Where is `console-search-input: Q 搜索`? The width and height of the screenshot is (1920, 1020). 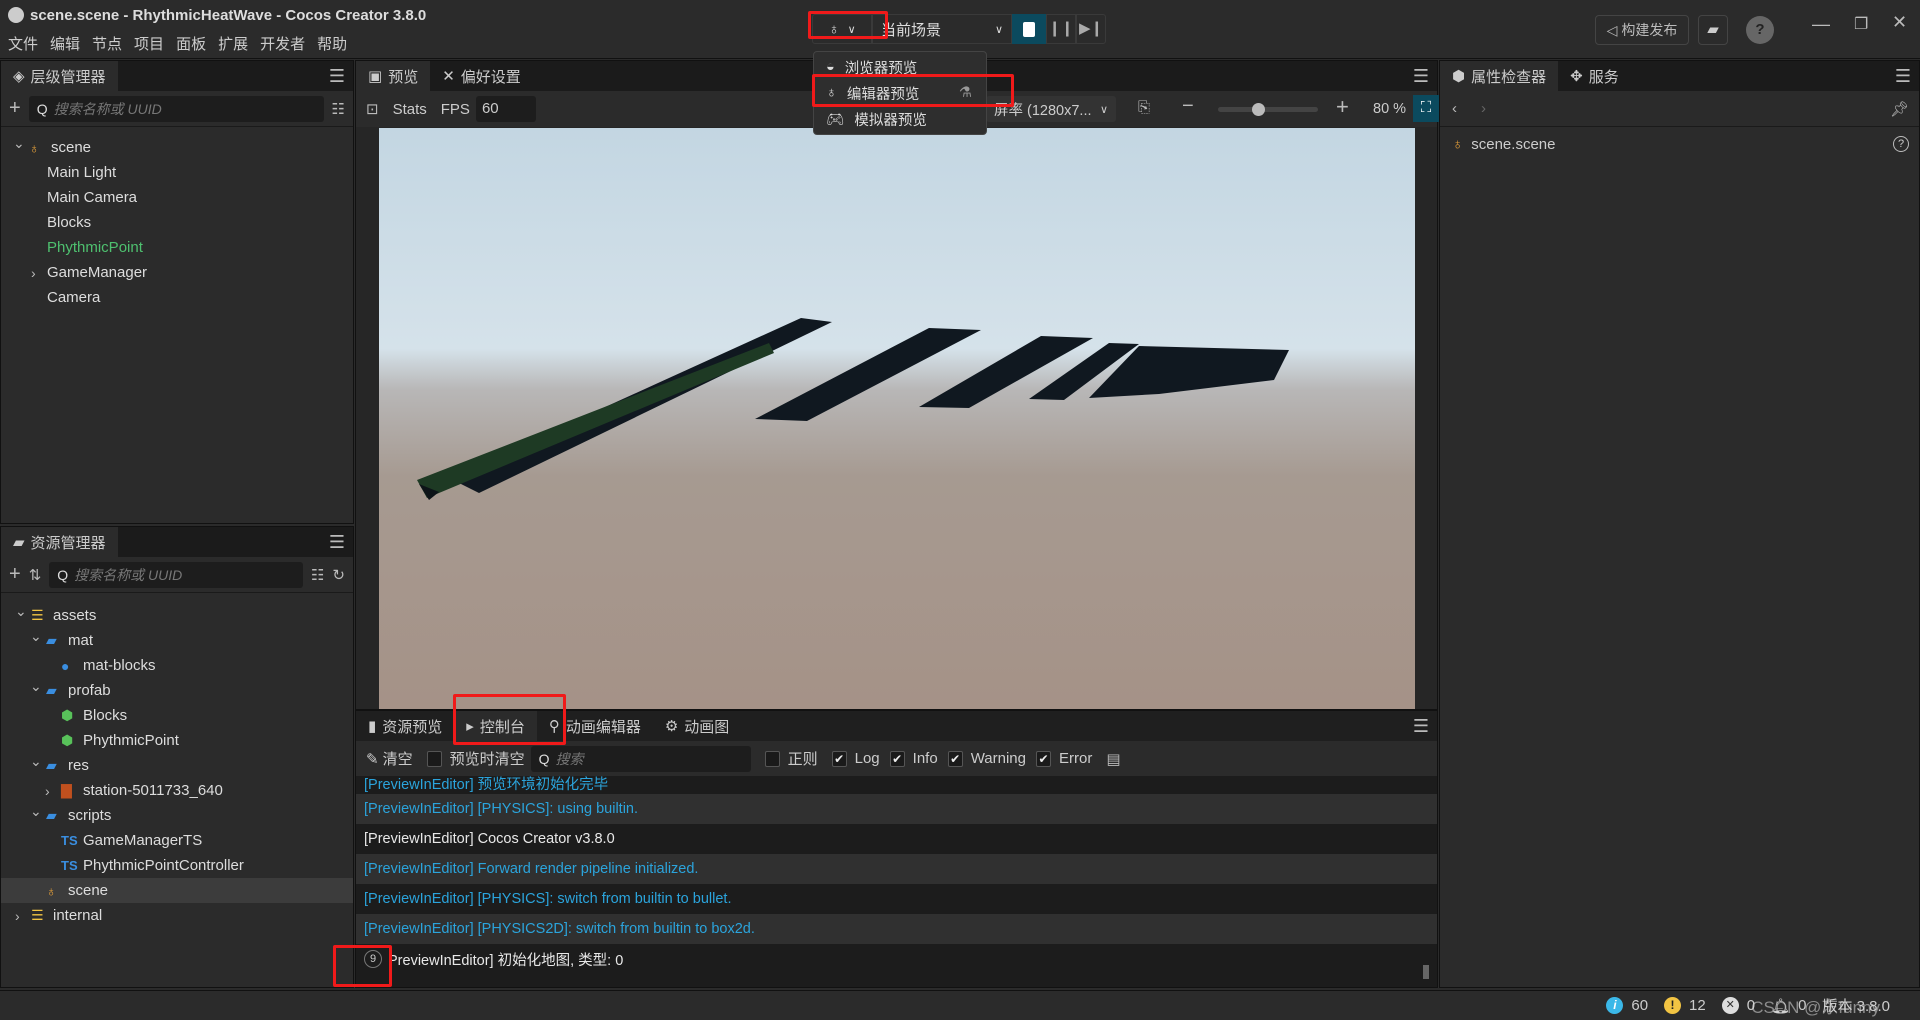 console-search-input: Q 搜索 is located at coordinates (640, 758).